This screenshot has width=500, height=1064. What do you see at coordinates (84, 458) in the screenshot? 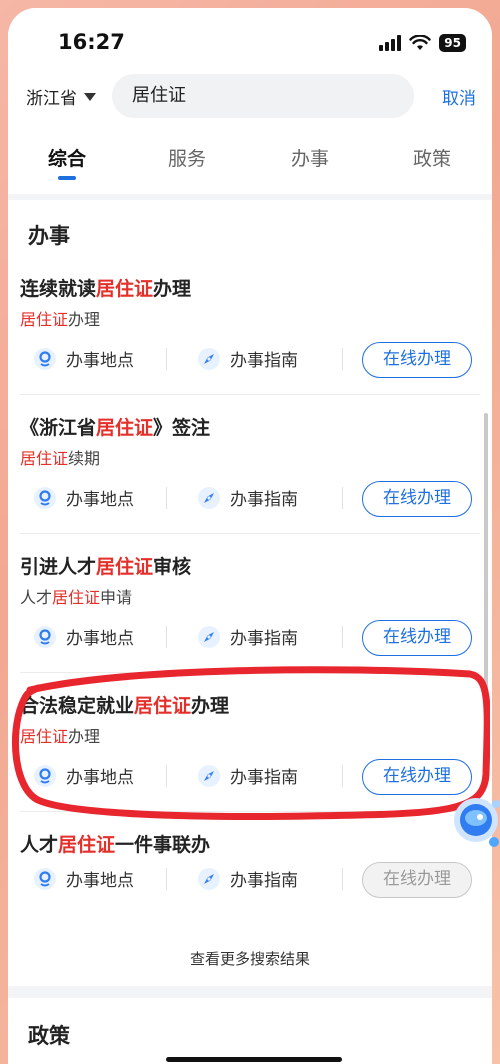
I see `subtitle-text-end: 续期` at bounding box center [84, 458].